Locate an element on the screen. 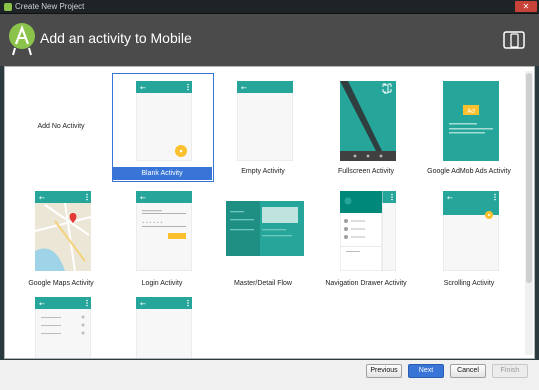  activity-label: Navigation Drawer Activity is located at coordinates (366, 283).